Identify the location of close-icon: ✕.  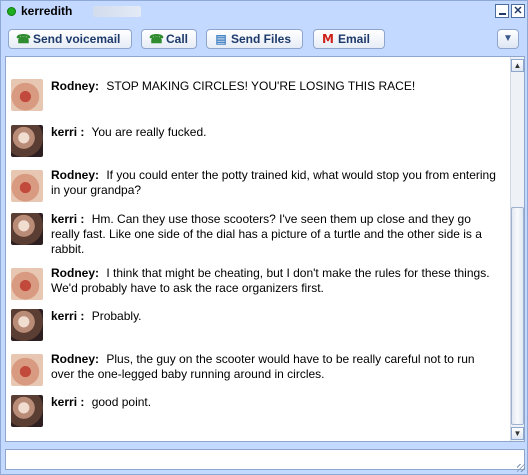
(518, 11).